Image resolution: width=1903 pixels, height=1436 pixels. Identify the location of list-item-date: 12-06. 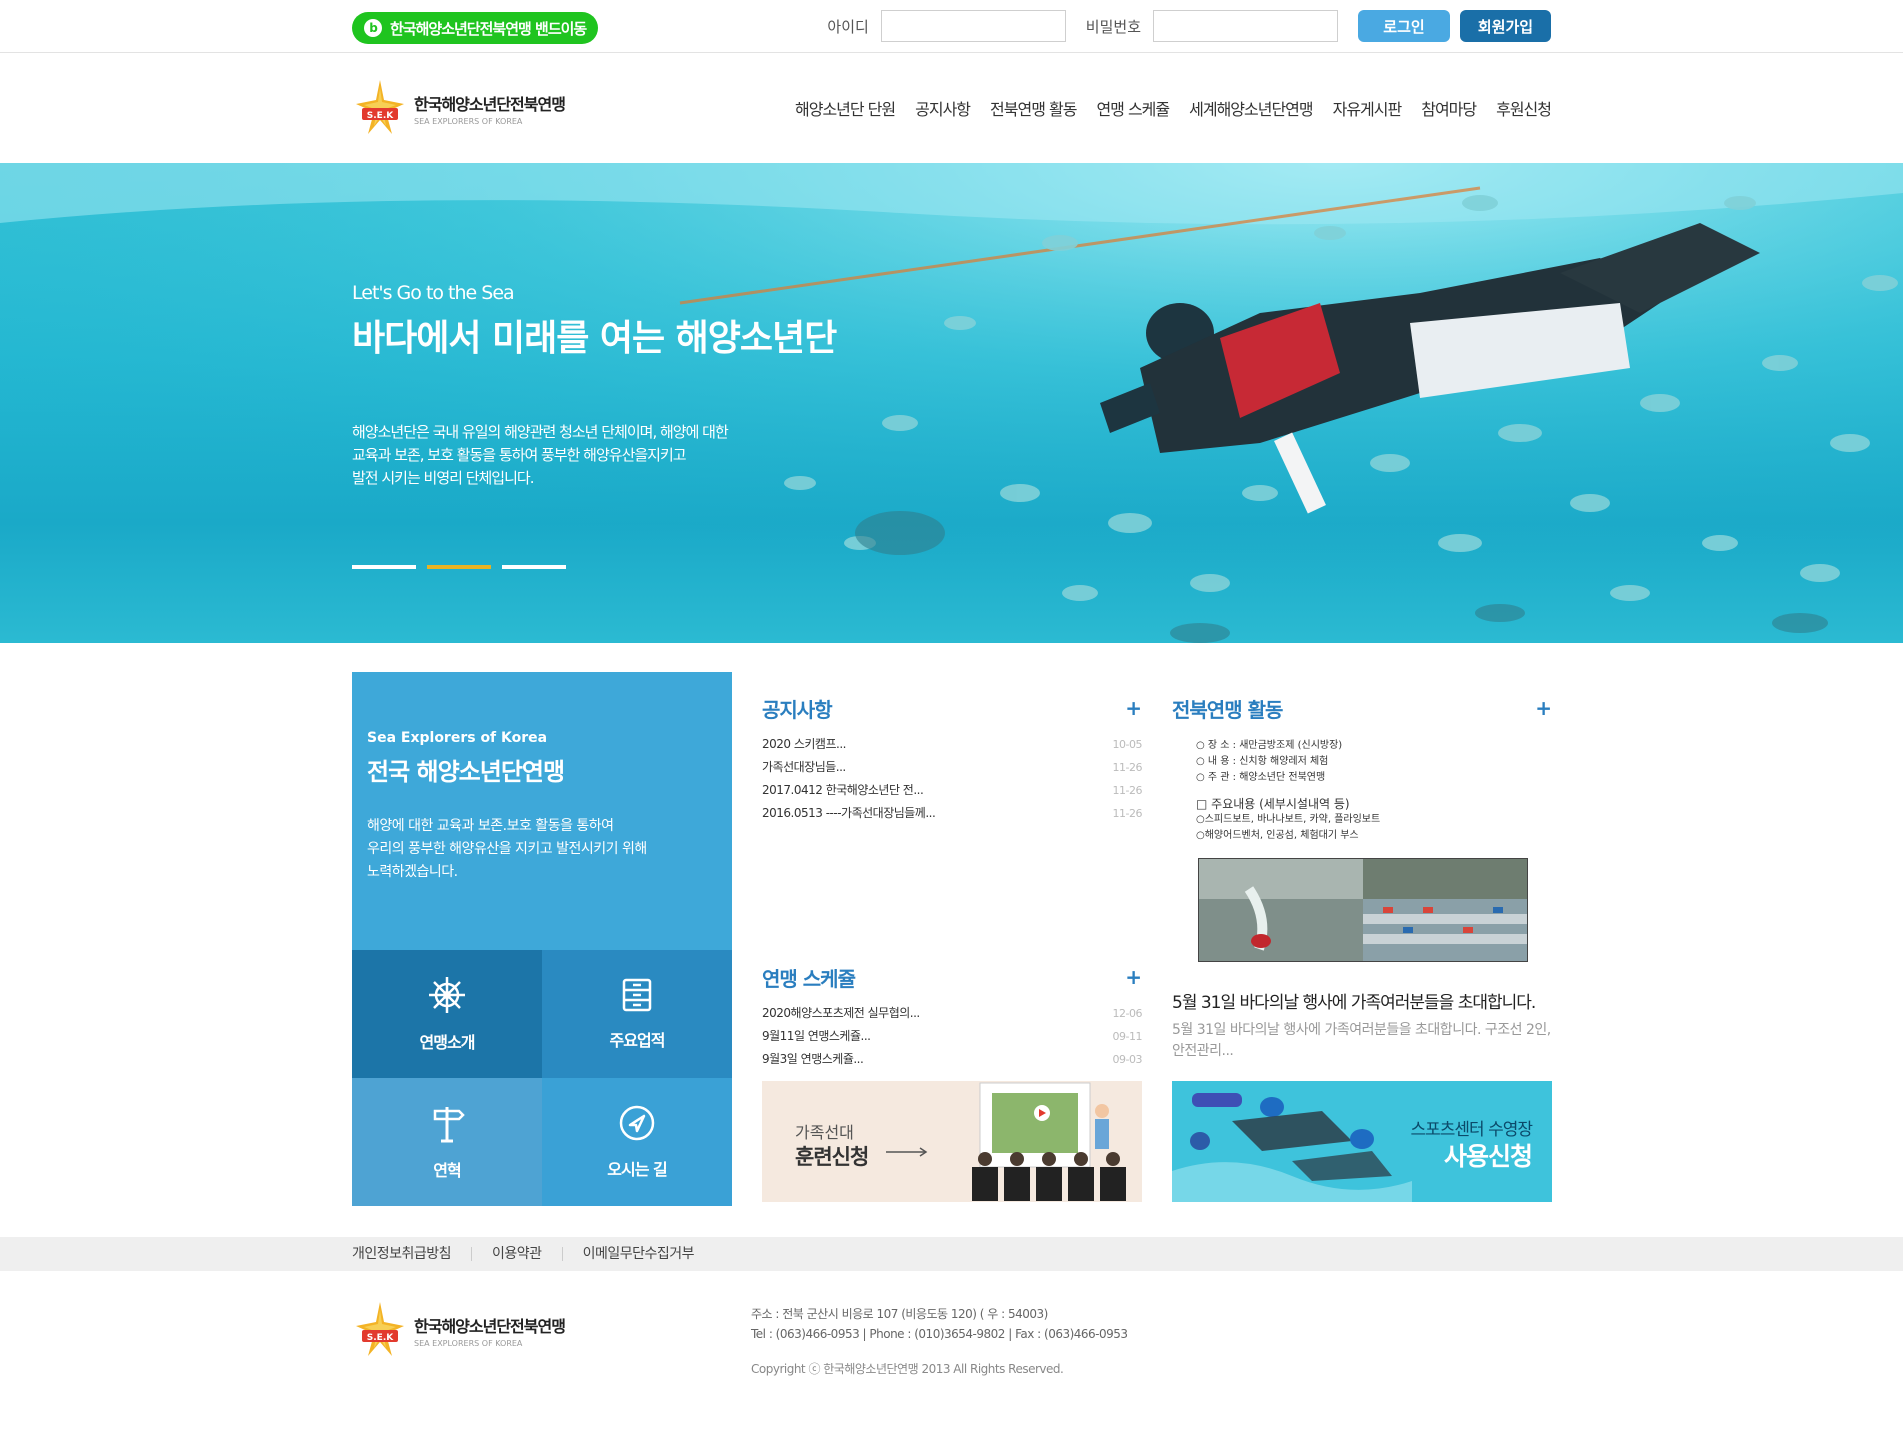
(1127, 1013).